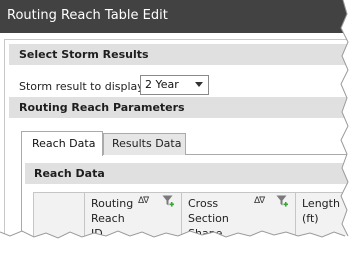  I want to click on storm-result-dropdown: 2 Year, so click(174, 85).